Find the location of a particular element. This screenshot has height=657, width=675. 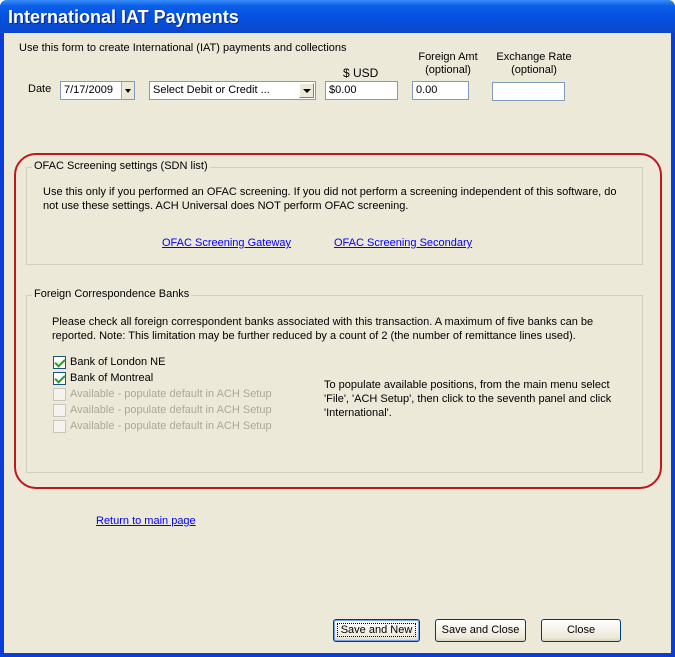

date-picker: 7/17/2009 is located at coordinates (97, 90).